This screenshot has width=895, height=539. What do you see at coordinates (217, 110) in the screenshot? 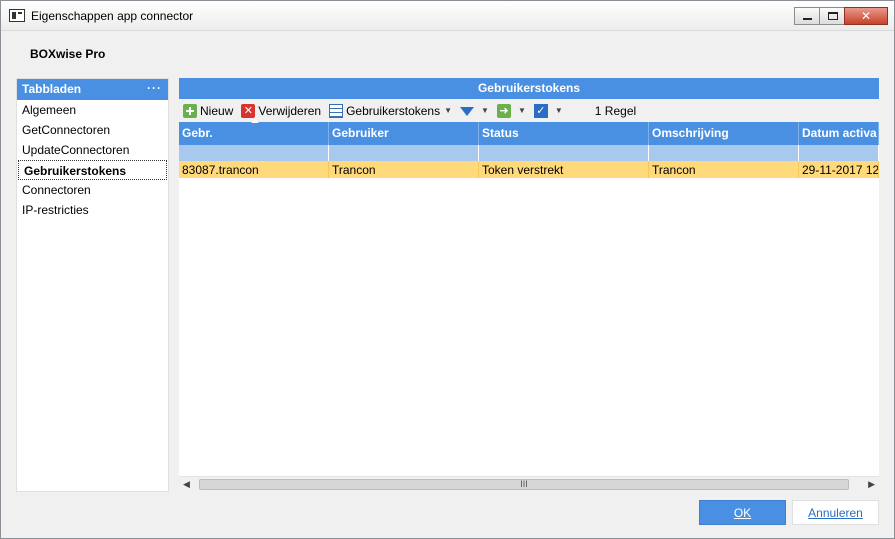
I see `new-button-label: Nieuw` at bounding box center [217, 110].